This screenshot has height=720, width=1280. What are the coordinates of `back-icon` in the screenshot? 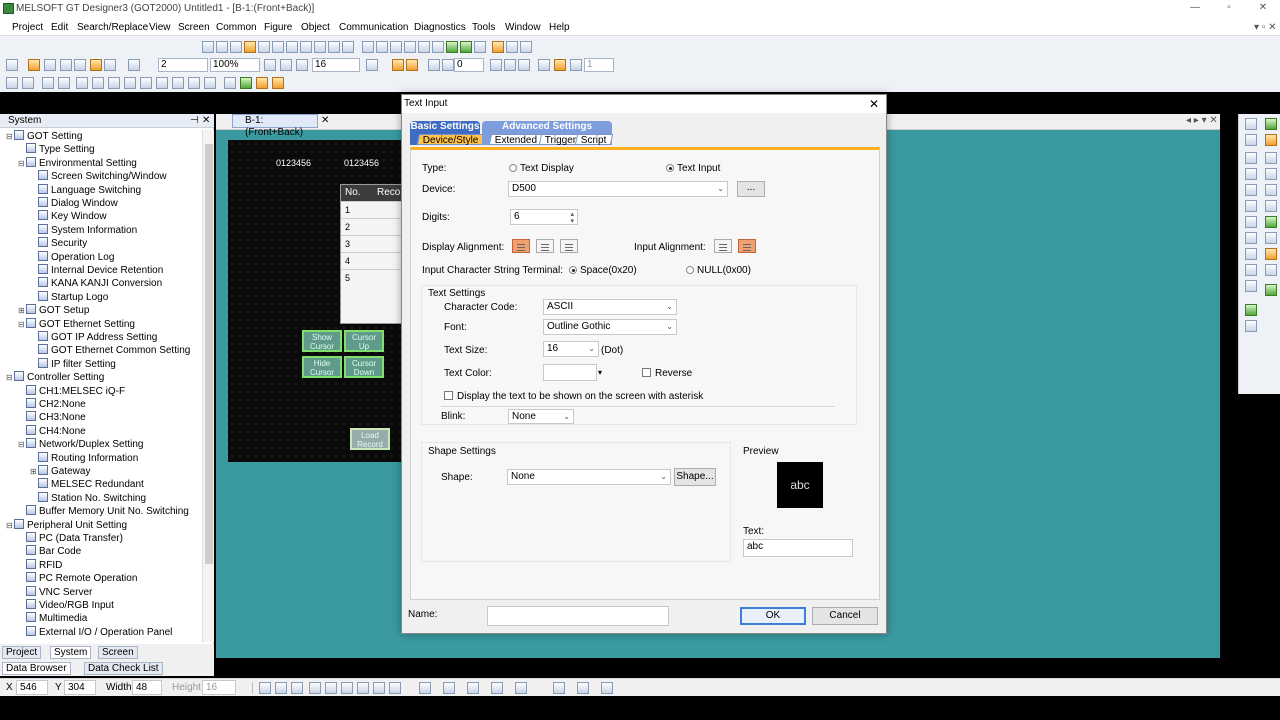 It's located at (434, 65).